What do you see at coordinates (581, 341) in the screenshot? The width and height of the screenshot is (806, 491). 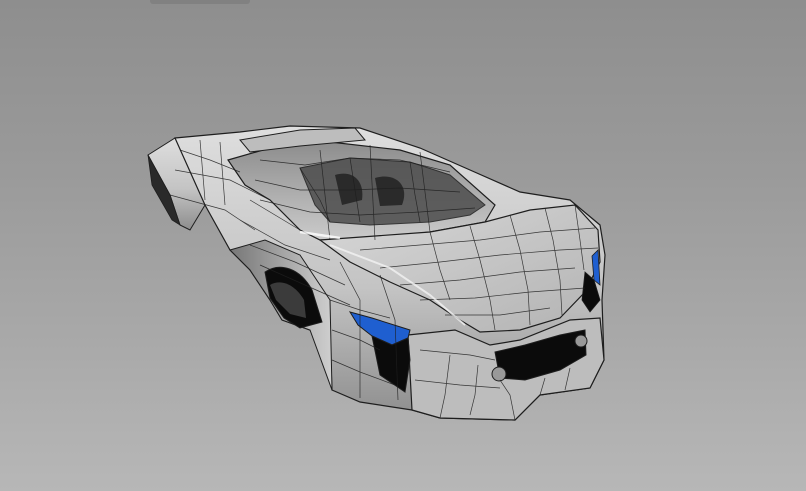 I see `fog-light-right` at bounding box center [581, 341].